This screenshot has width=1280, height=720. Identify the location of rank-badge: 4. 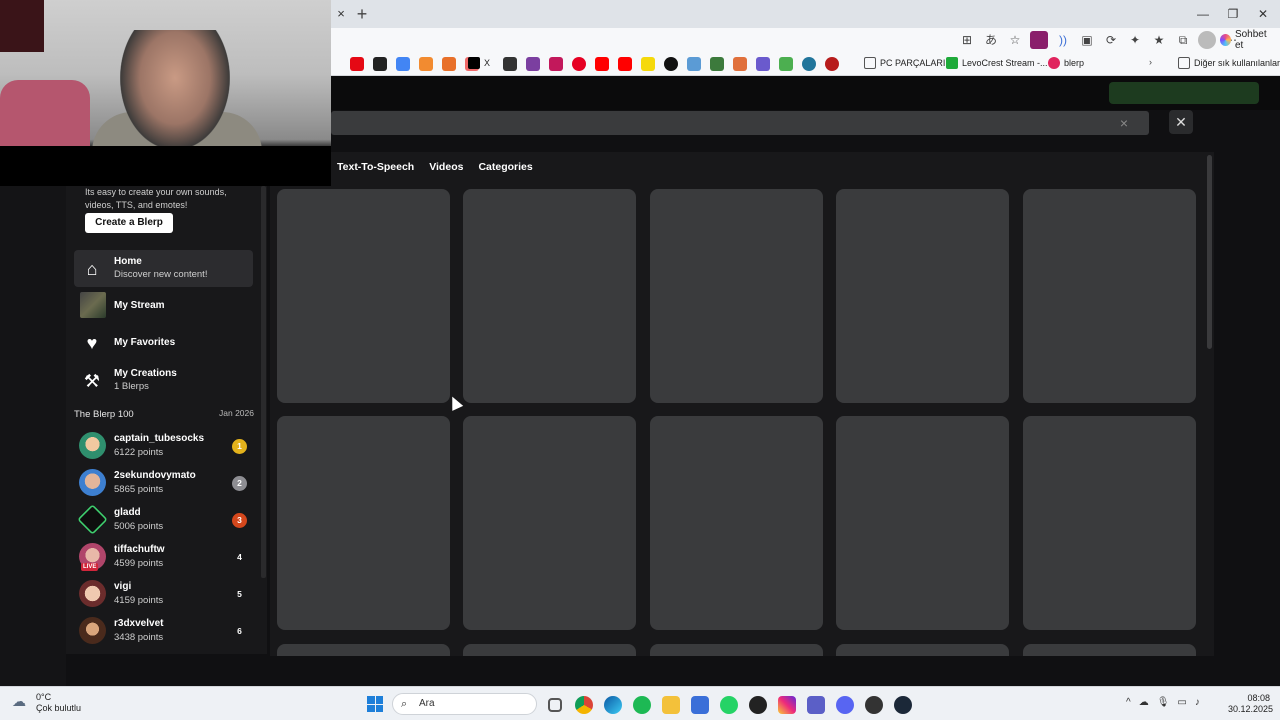
(239, 557).